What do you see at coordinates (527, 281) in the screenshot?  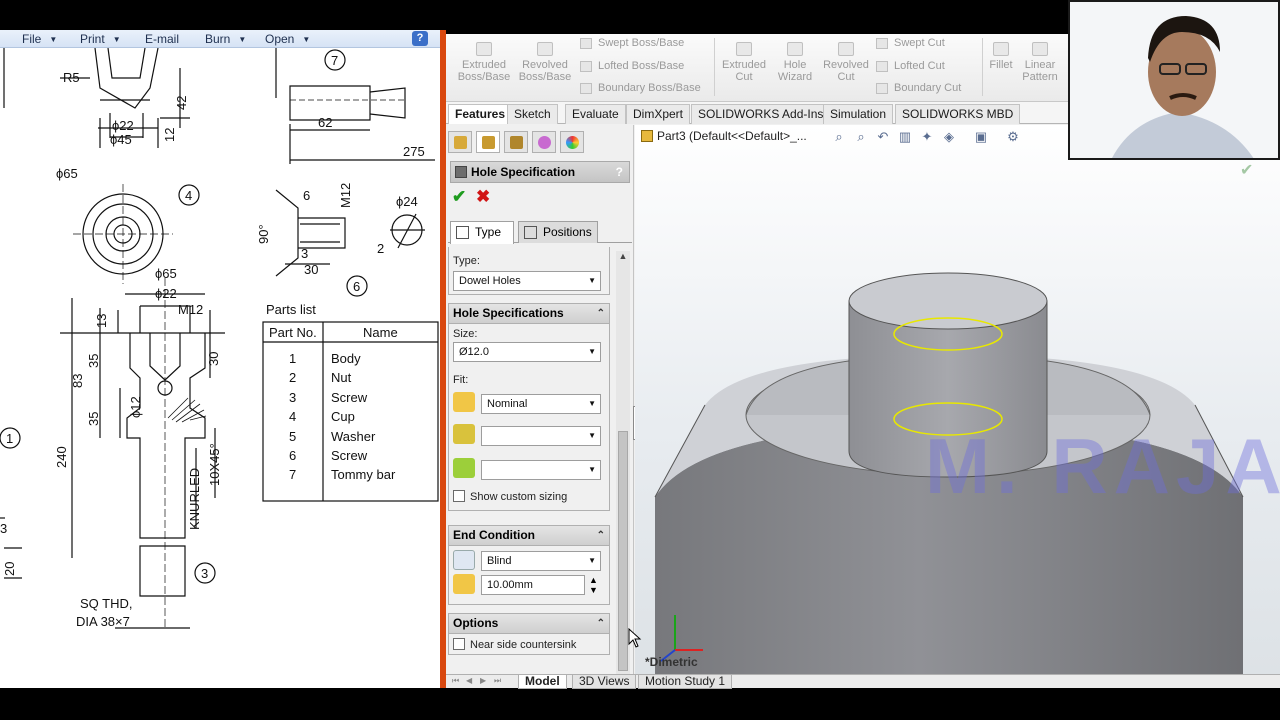 I see `type-dropdown: Dowel Holes ▼` at bounding box center [527, 281].